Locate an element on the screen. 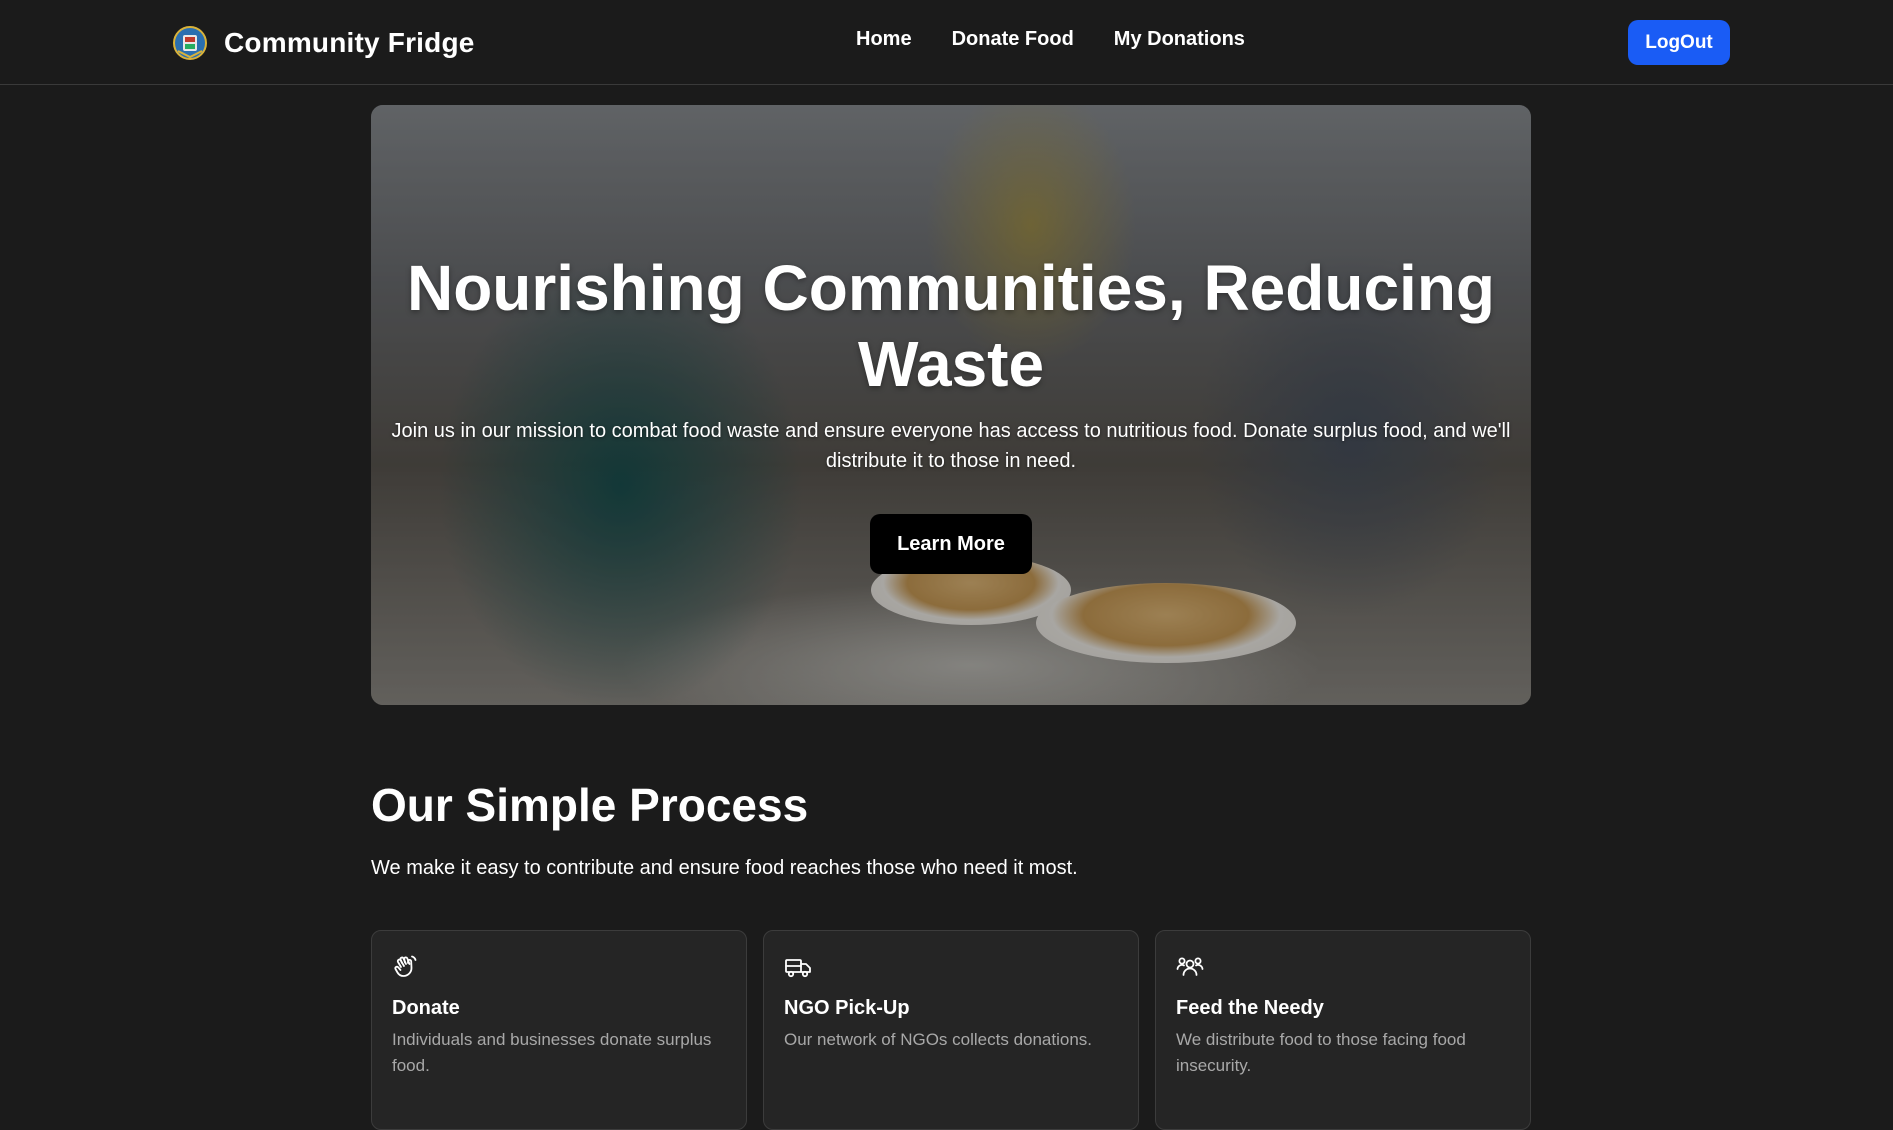  nav-links: Home Donate Food My Donations is located at coordinates (1050, 39).